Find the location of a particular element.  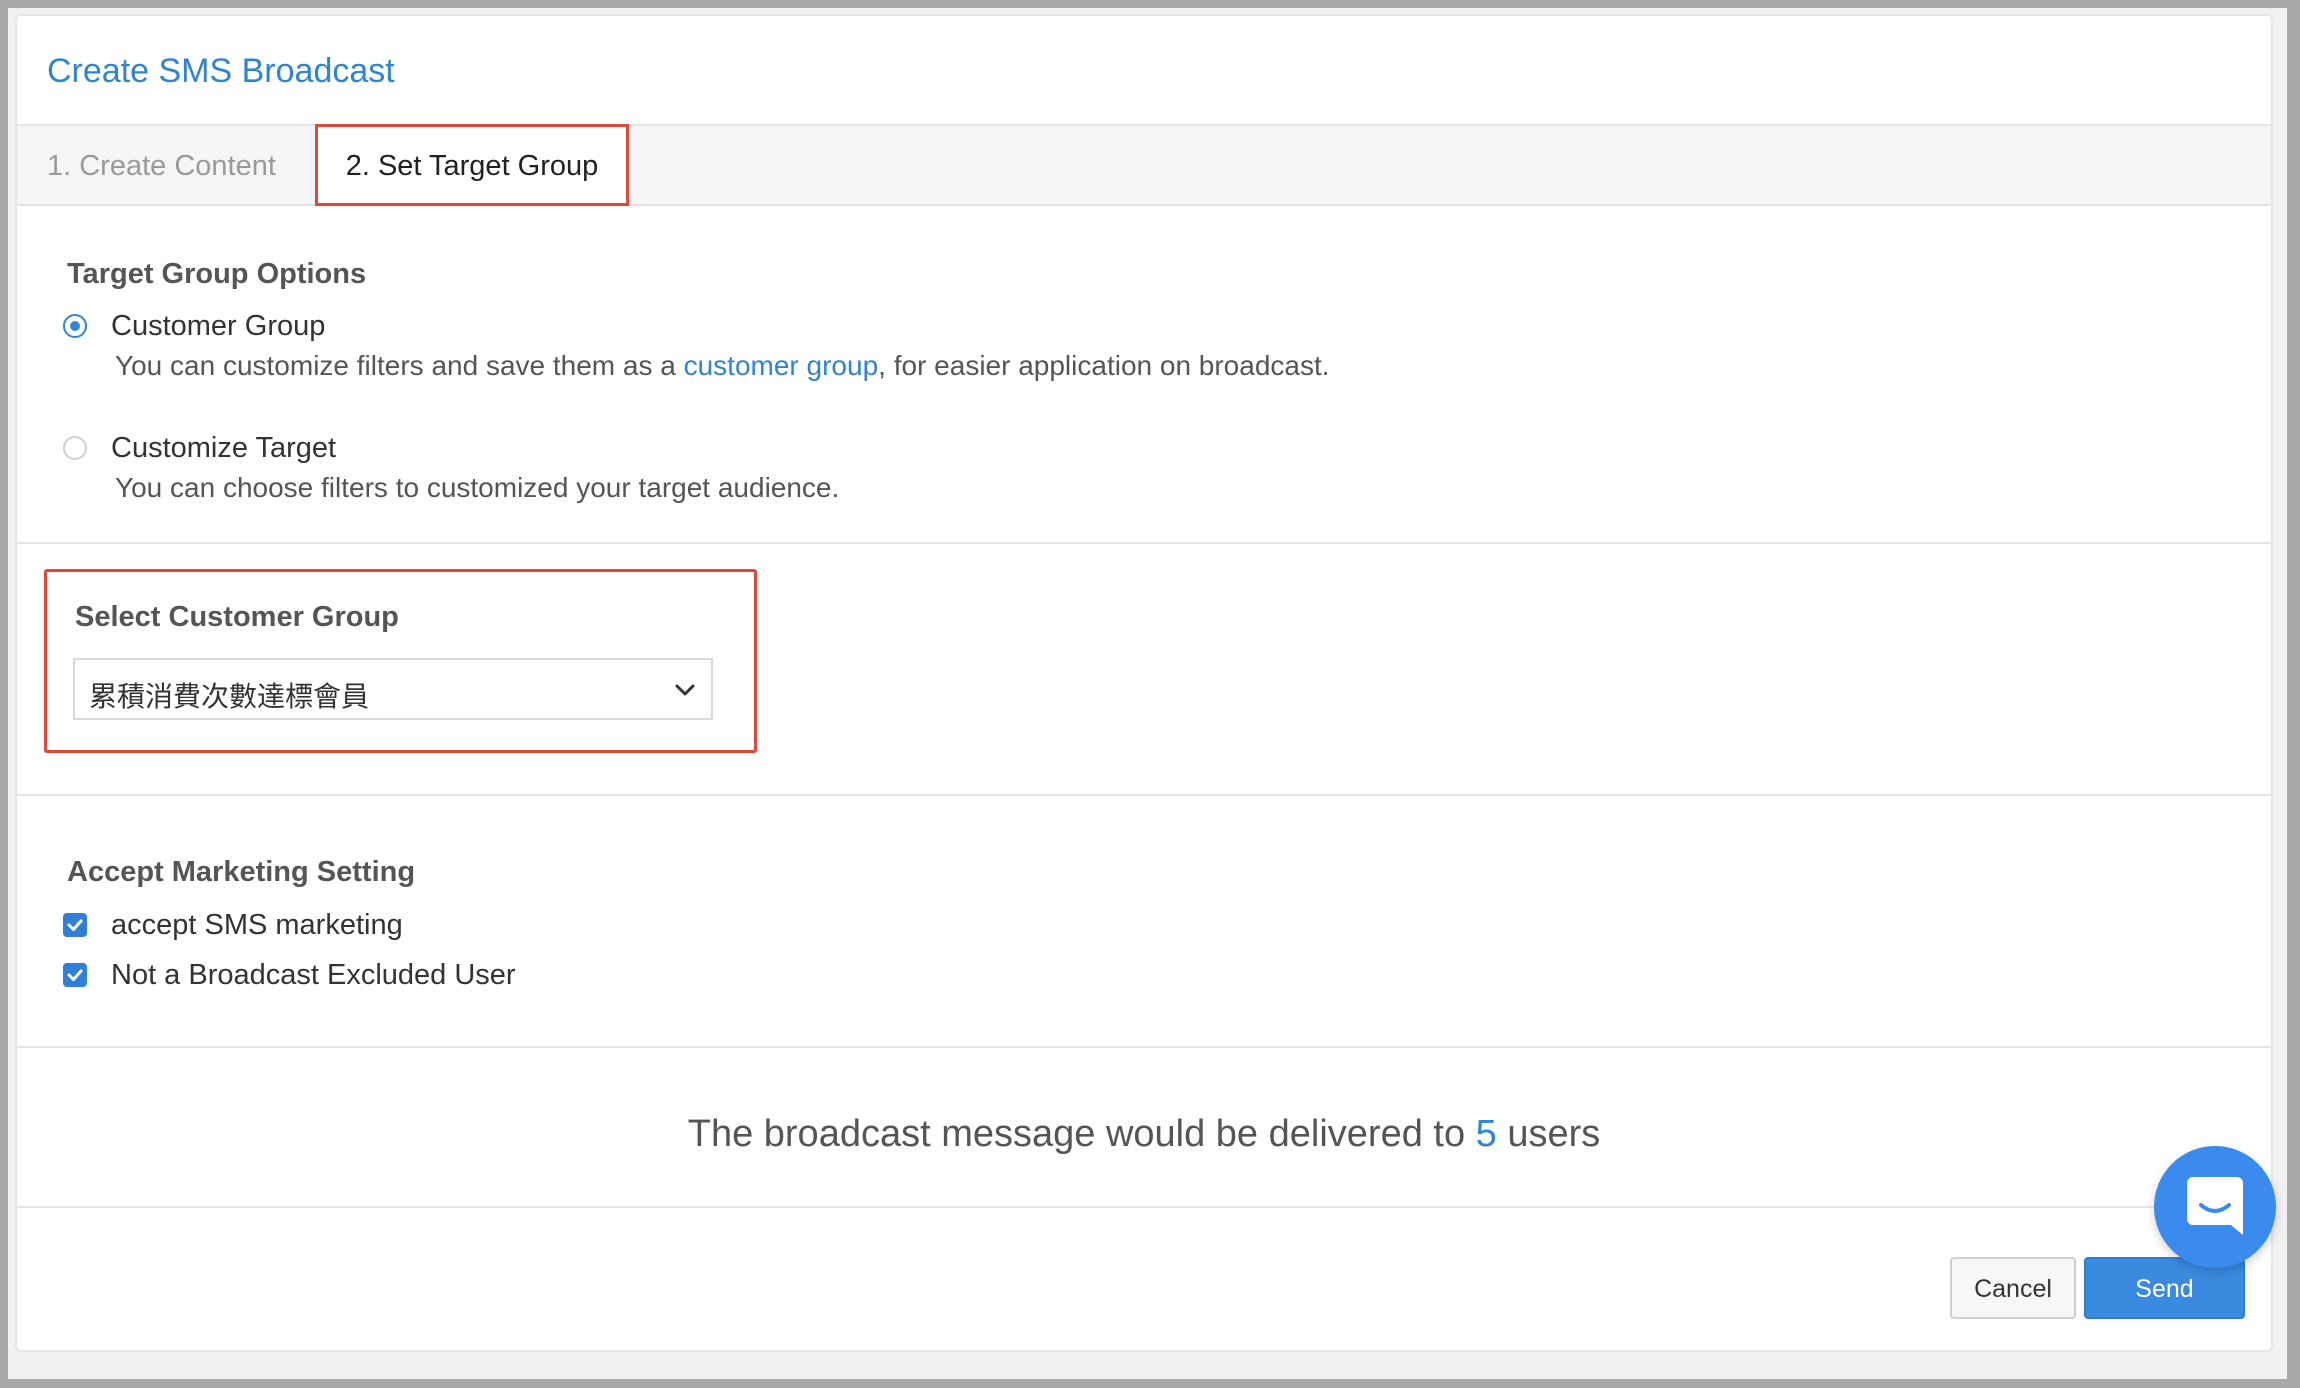

customer-group-link: customer group is located at coordinates (781, 365).